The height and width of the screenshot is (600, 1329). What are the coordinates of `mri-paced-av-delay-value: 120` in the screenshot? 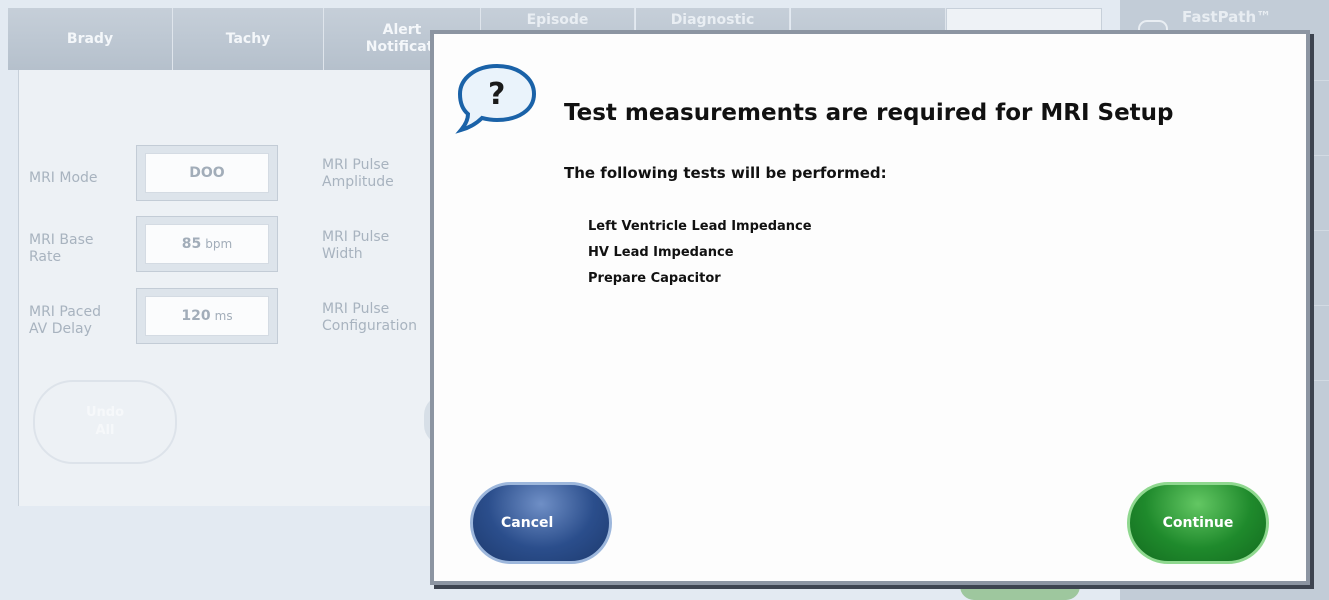 It's located at (196, 316).